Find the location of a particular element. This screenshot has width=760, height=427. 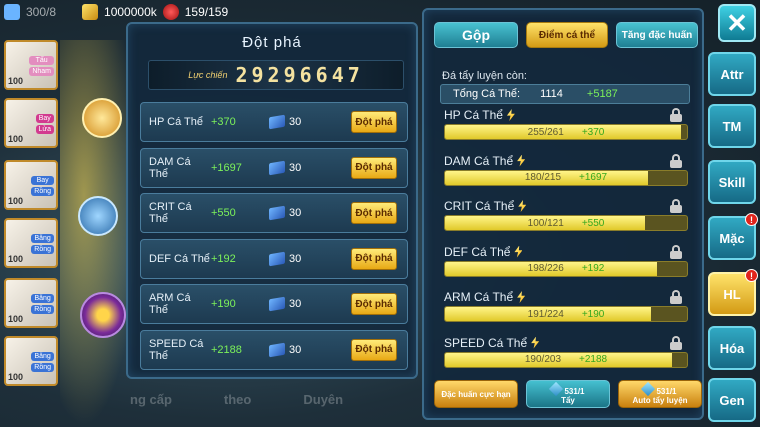

reroll-count: 531/1 is located at coordinates (574, 391).